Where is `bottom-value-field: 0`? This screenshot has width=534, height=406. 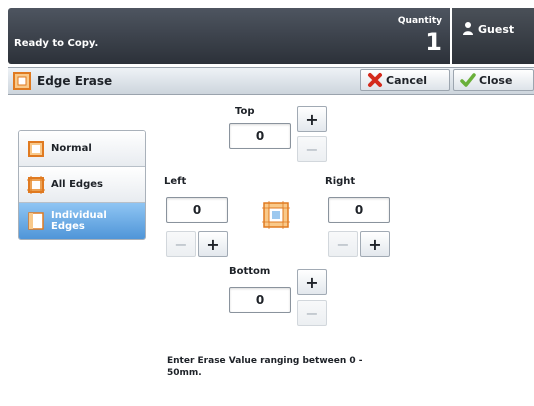
bottom-value-field: 0 is located at coordinates (260, 300).